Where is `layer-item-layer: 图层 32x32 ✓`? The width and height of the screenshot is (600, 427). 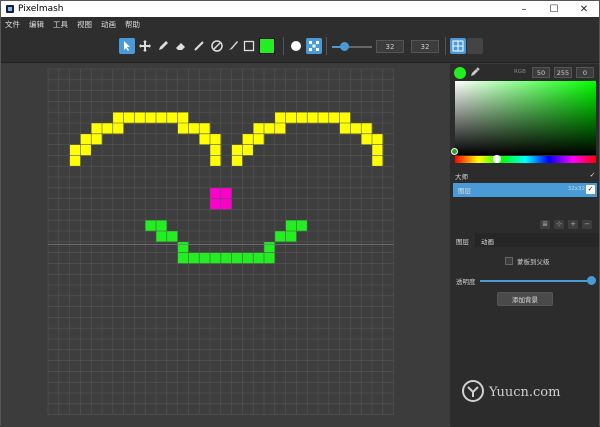
layer-item-layer: 图层 32x32 ✓ is located at coordinates (525, 190).